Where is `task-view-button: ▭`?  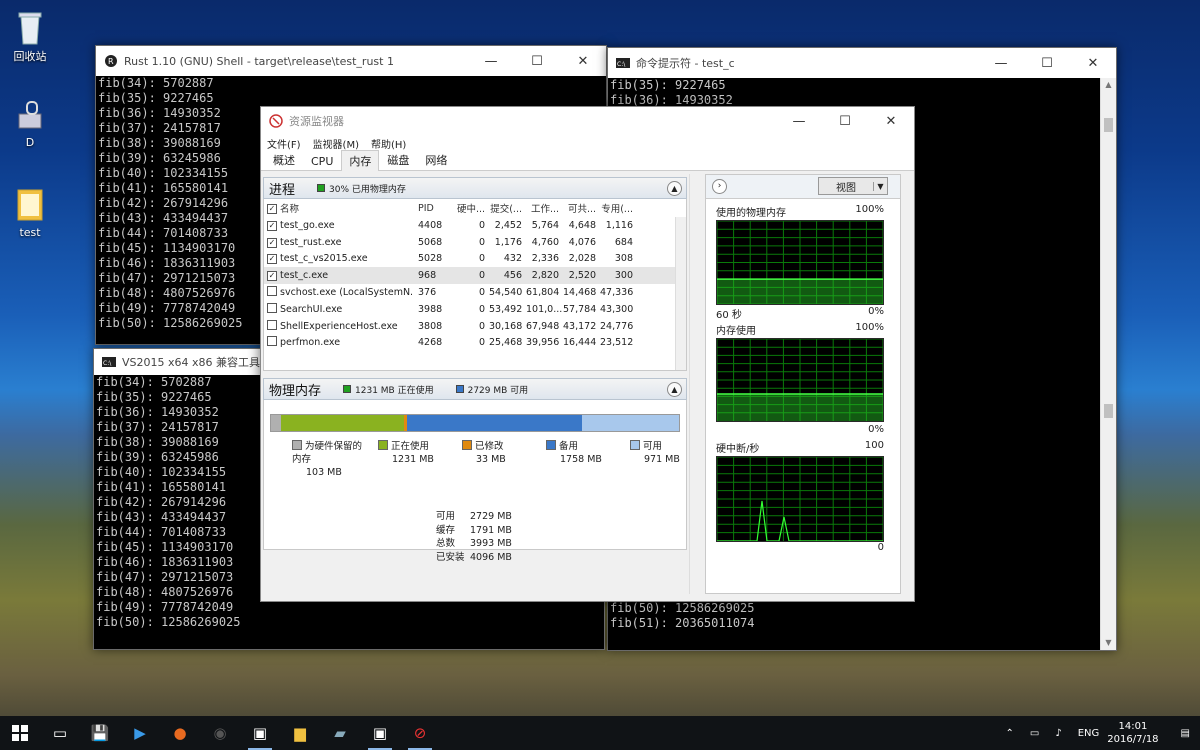
task-view-button: ▭ is located at coordinates (60, 733).